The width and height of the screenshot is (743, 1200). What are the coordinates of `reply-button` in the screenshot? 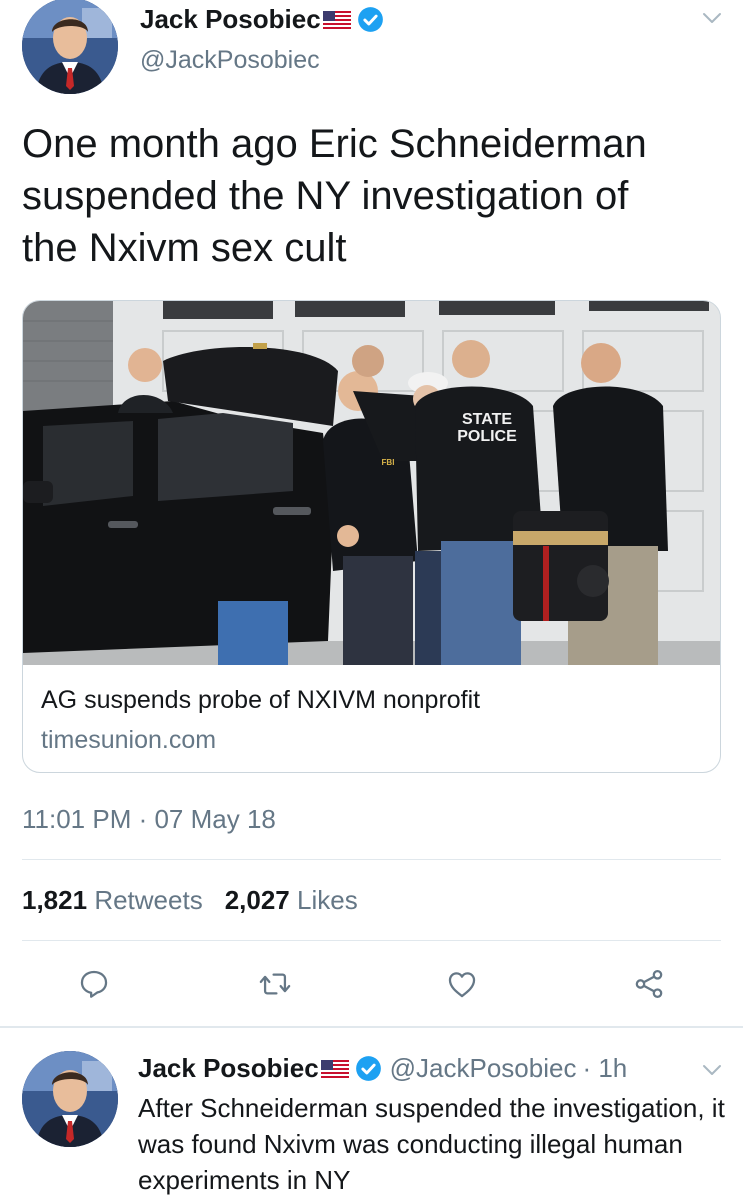 It's located at (94, 984).